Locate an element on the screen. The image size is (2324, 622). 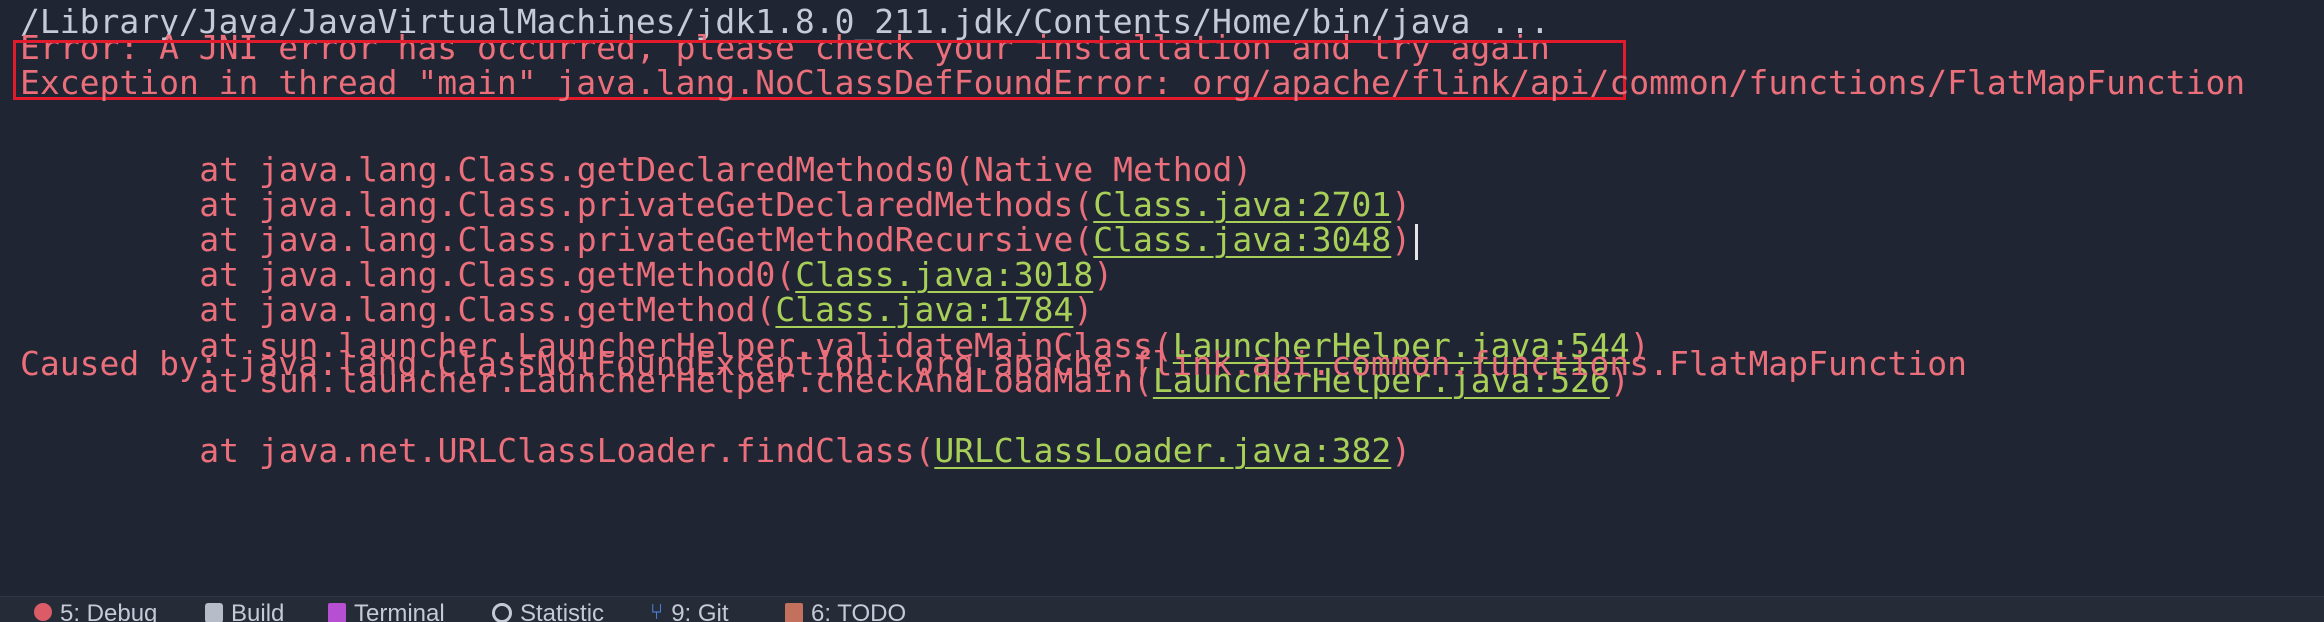
debug-icon is located at coordinates (43, 612).